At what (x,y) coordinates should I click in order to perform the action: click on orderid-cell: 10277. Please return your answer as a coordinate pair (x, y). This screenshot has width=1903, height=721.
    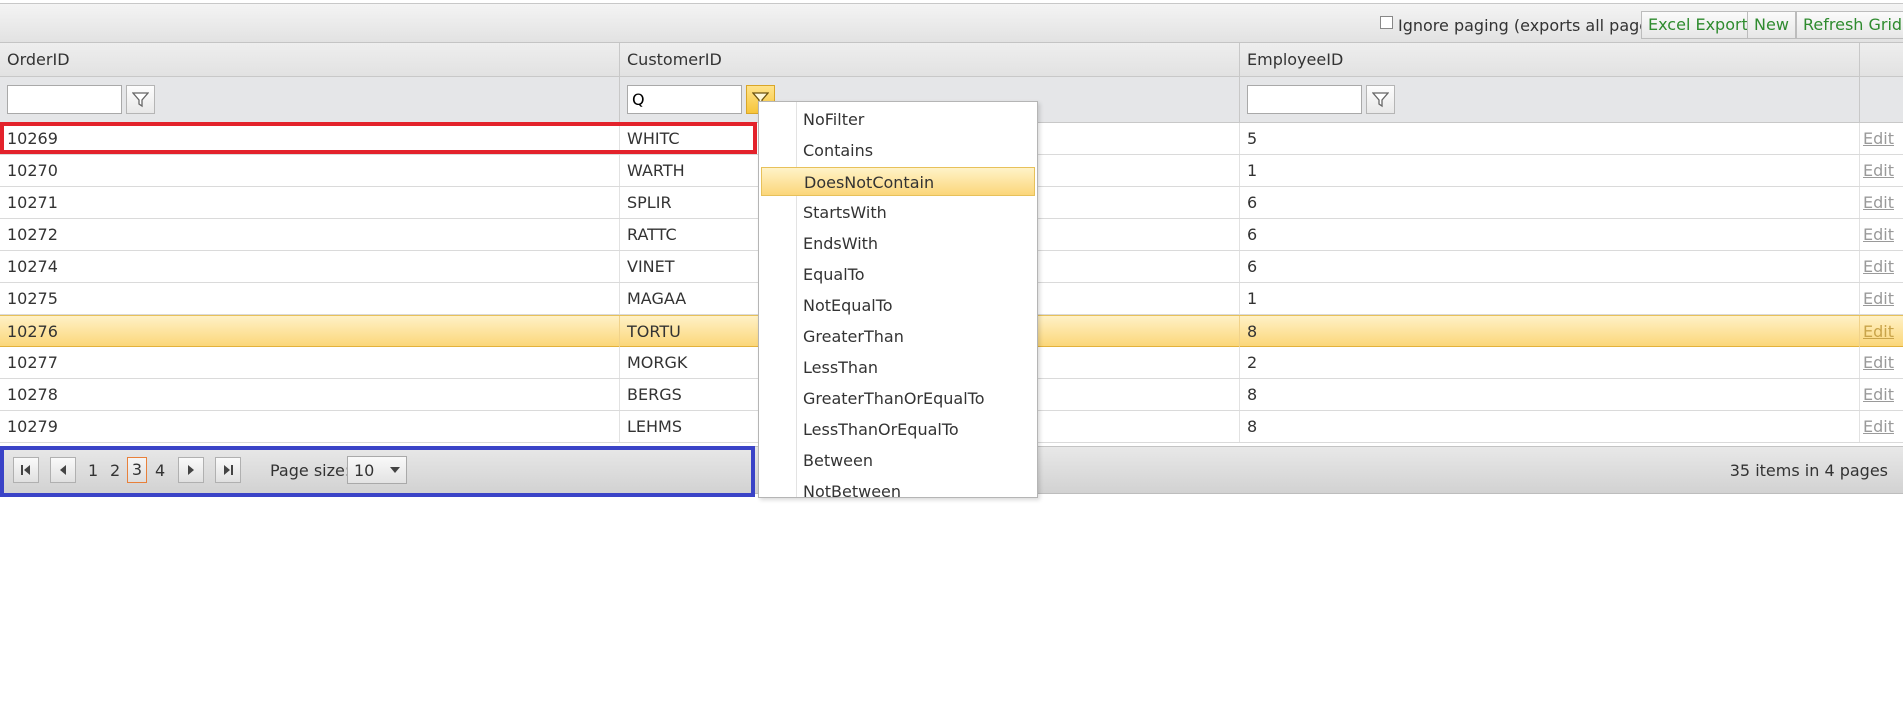
    Looking at the image, I should click on (310, 362).